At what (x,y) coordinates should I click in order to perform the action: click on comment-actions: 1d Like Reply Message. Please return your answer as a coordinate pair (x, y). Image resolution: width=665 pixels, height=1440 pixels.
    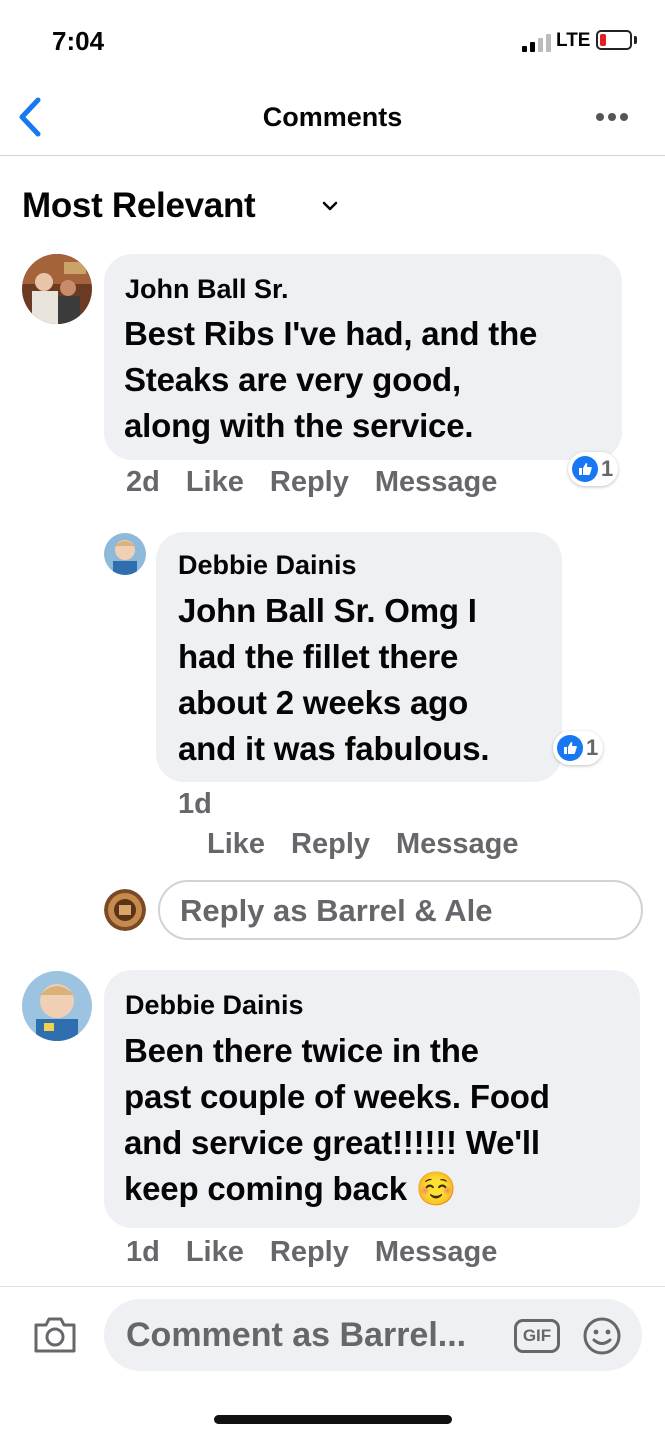
    Looking at the image, I should click on (324, 1252).